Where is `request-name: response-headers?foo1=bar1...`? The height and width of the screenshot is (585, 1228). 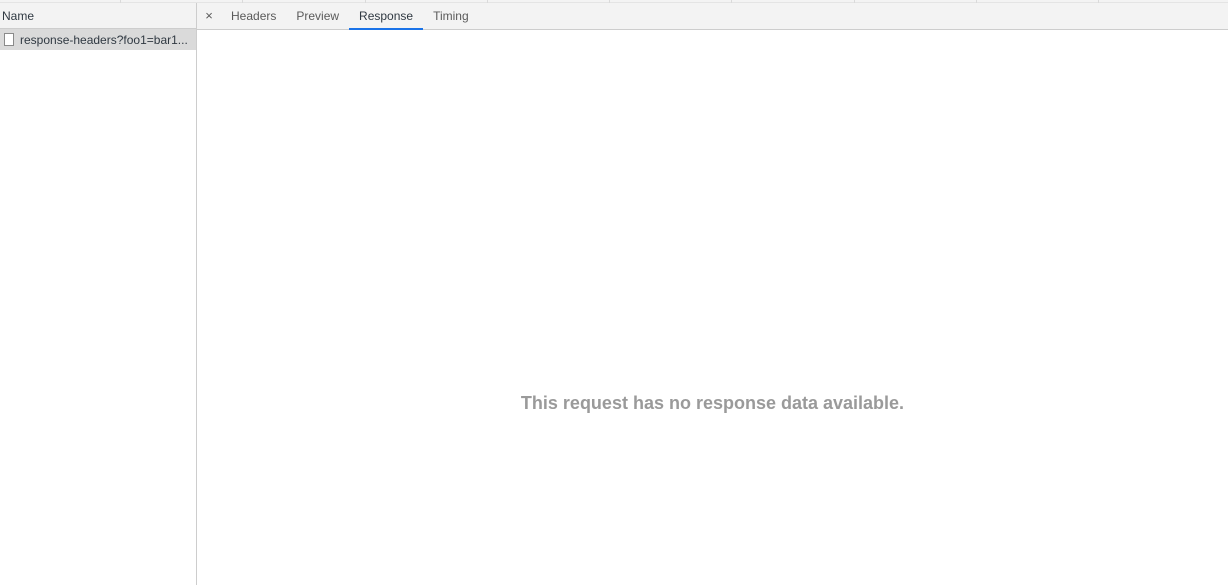 request-name: response-headers?foo1=bar1... is located at coordinates (104, 39).